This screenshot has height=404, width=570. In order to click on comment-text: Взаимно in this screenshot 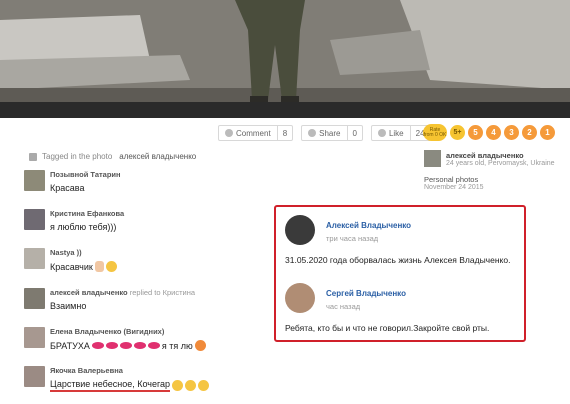, I will do `click(68, 306)`.